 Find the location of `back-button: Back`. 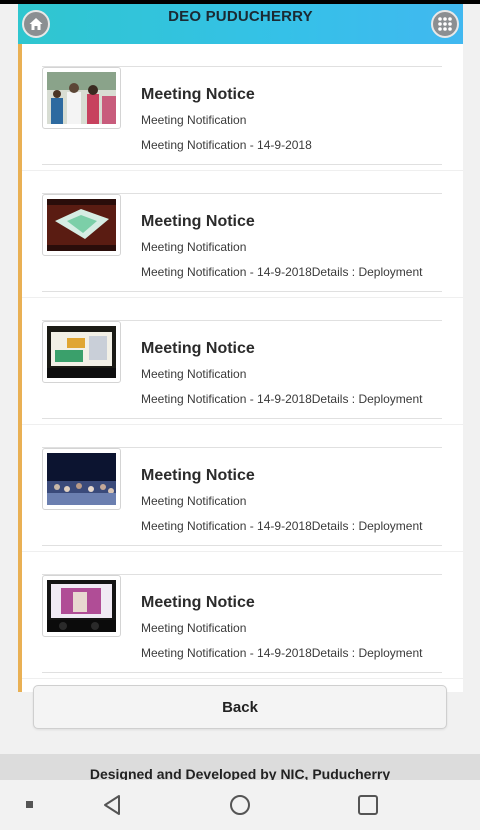

back-button: Back is located at coordinates (240, 707).